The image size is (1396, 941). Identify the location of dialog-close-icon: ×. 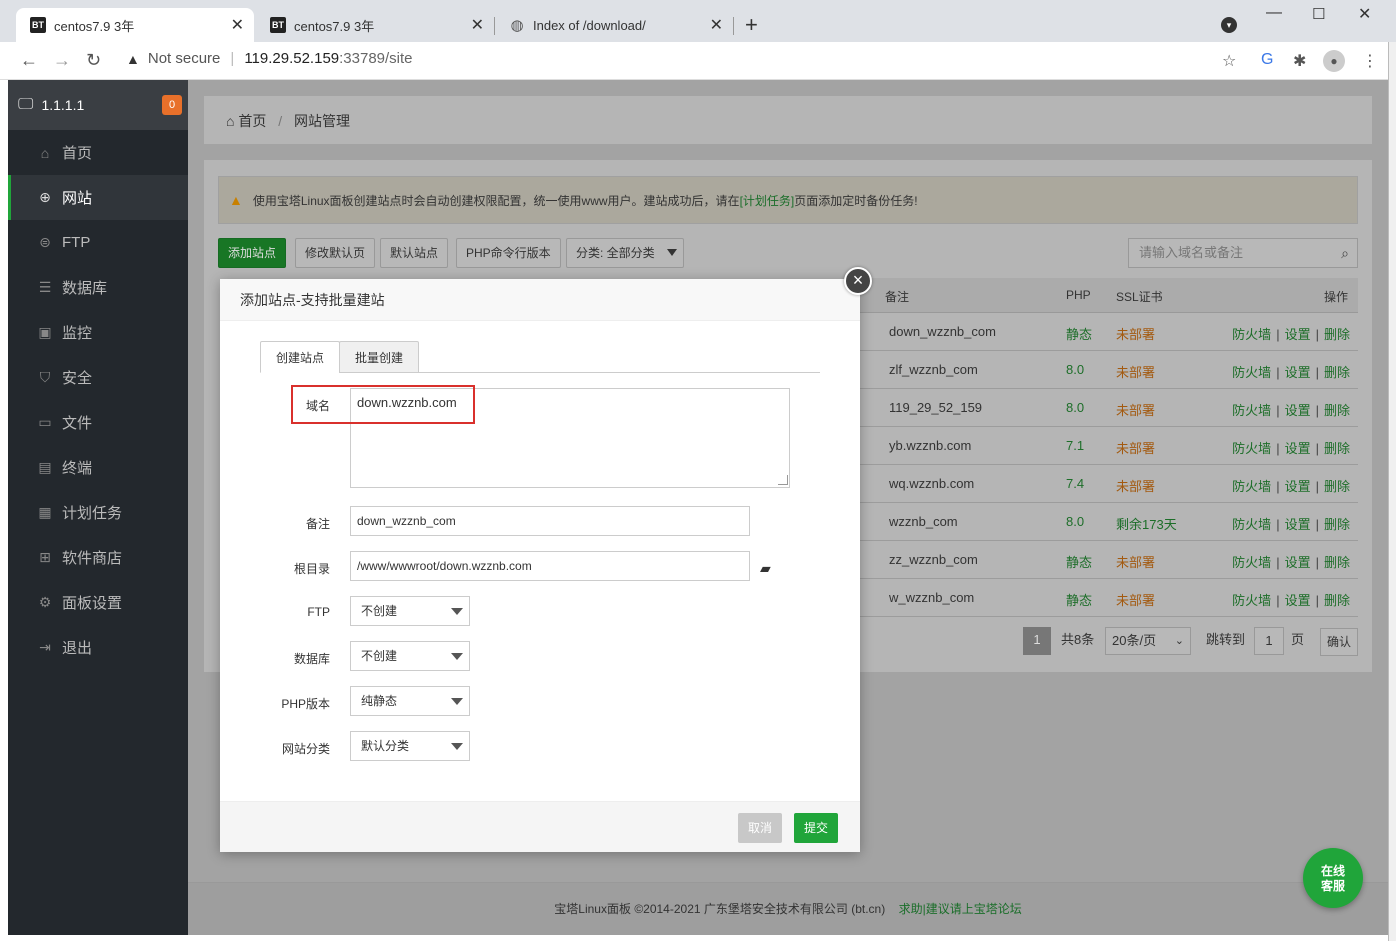
(858, 281).